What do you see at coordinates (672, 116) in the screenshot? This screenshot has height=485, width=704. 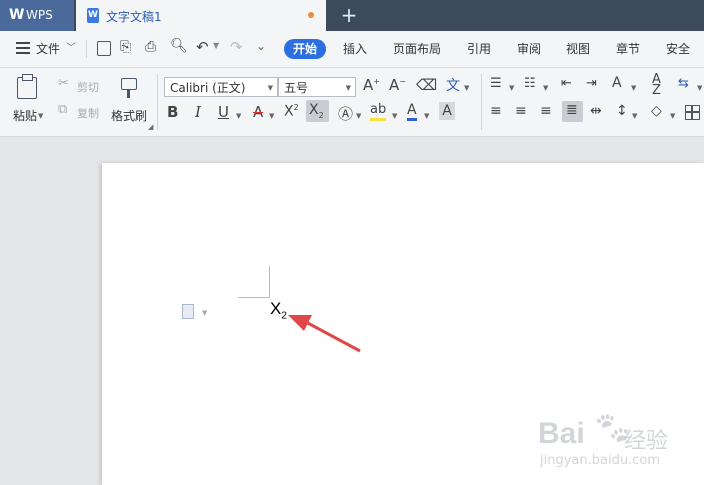 I see `shading-dropdown-icon: ▼` at bounding box center [672, 116].